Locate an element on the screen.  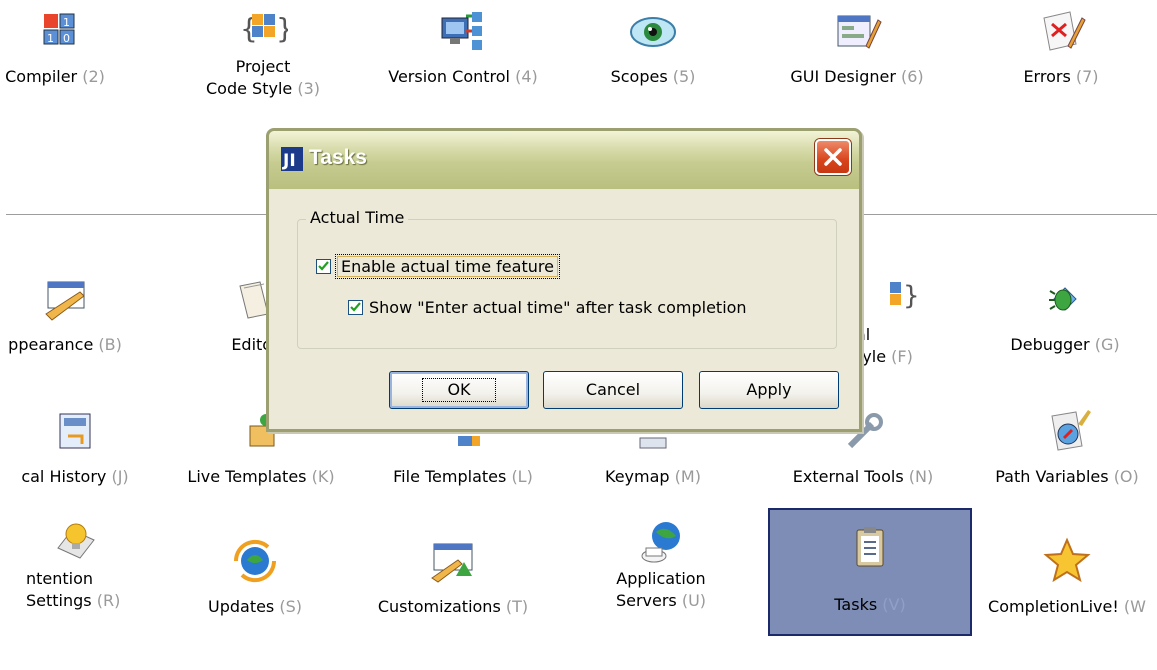
mnemonic: (B) is located at coordinates (110, 344).